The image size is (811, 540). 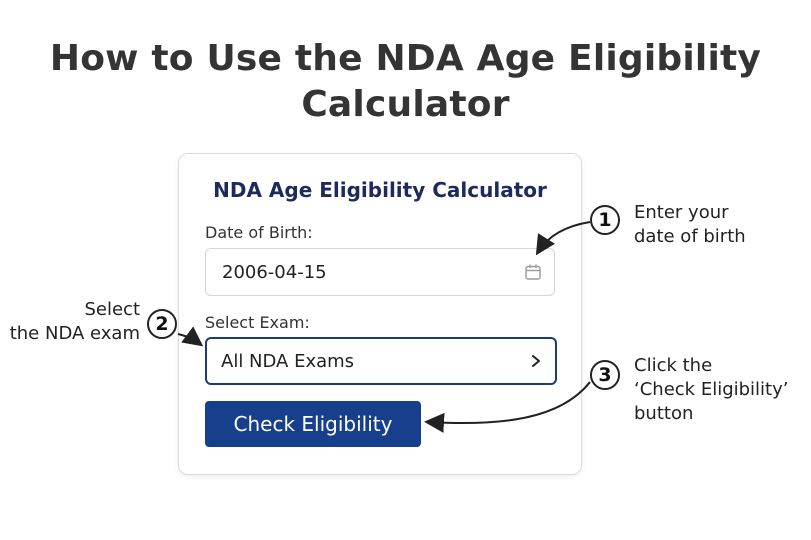 What do you see at coordinates (605, 375) in the screenshot?
I see `step-3-badge: 3` at bounding box center [605, 375].